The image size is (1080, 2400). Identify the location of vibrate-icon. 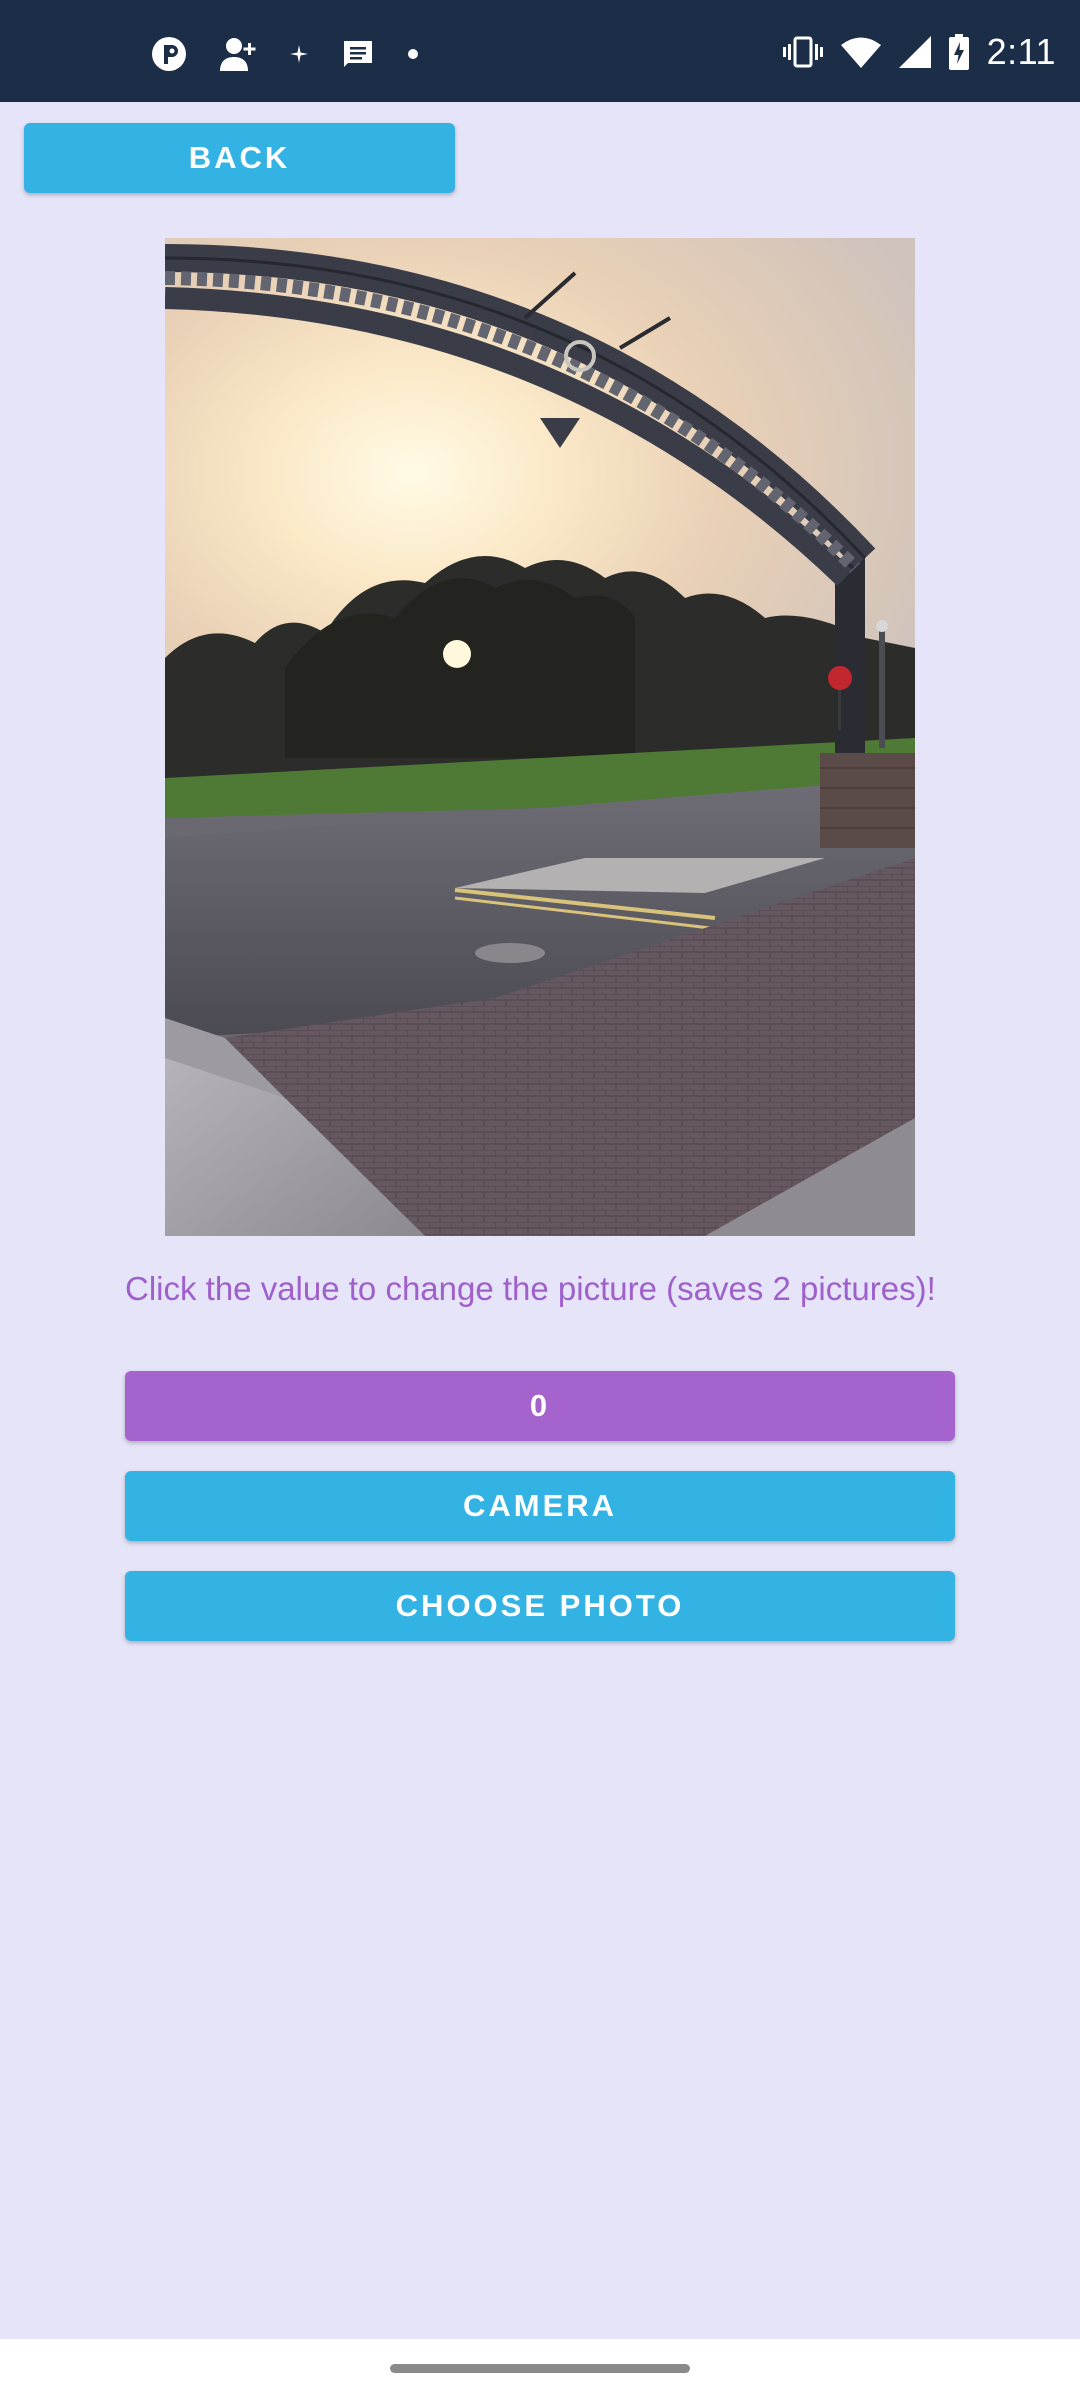
(802, 52).